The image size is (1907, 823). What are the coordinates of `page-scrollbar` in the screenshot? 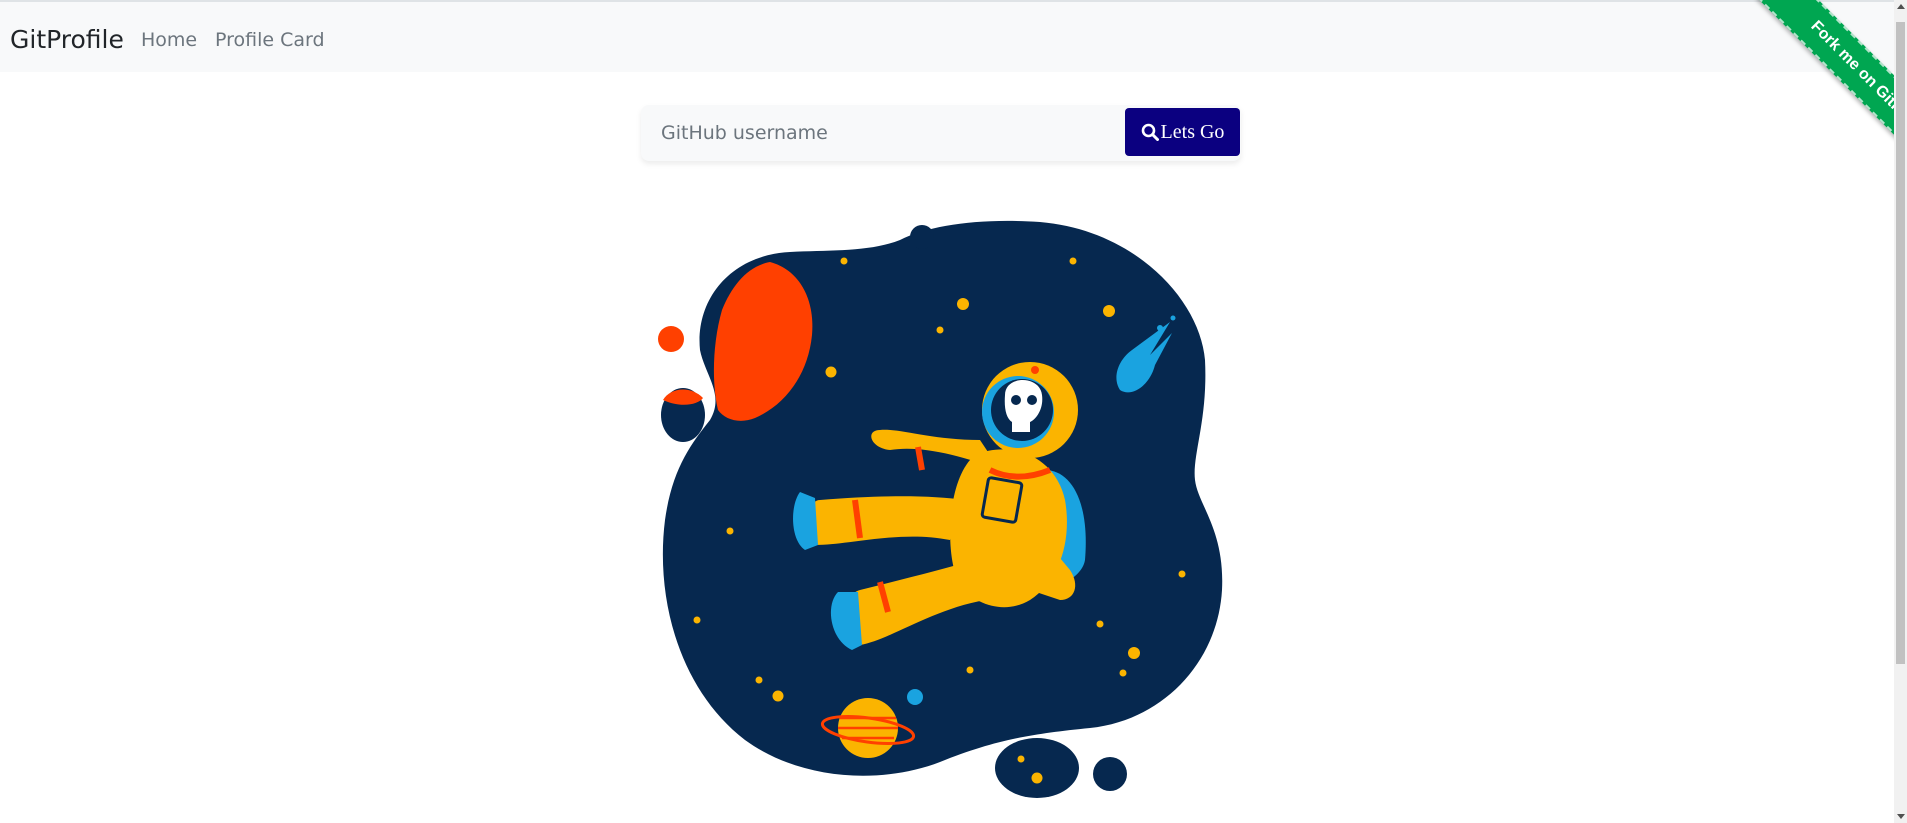 It's located at (1900, 411).